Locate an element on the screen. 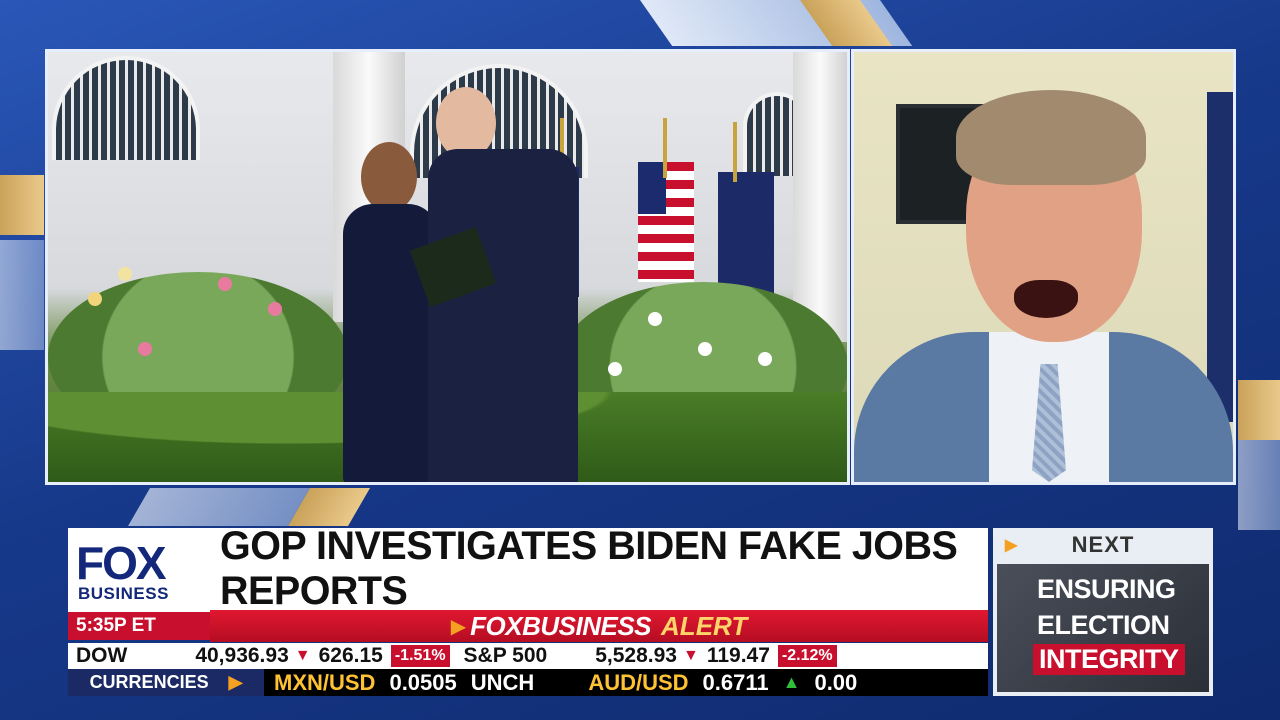  wall-flag is located at coordinates (1220, 257).